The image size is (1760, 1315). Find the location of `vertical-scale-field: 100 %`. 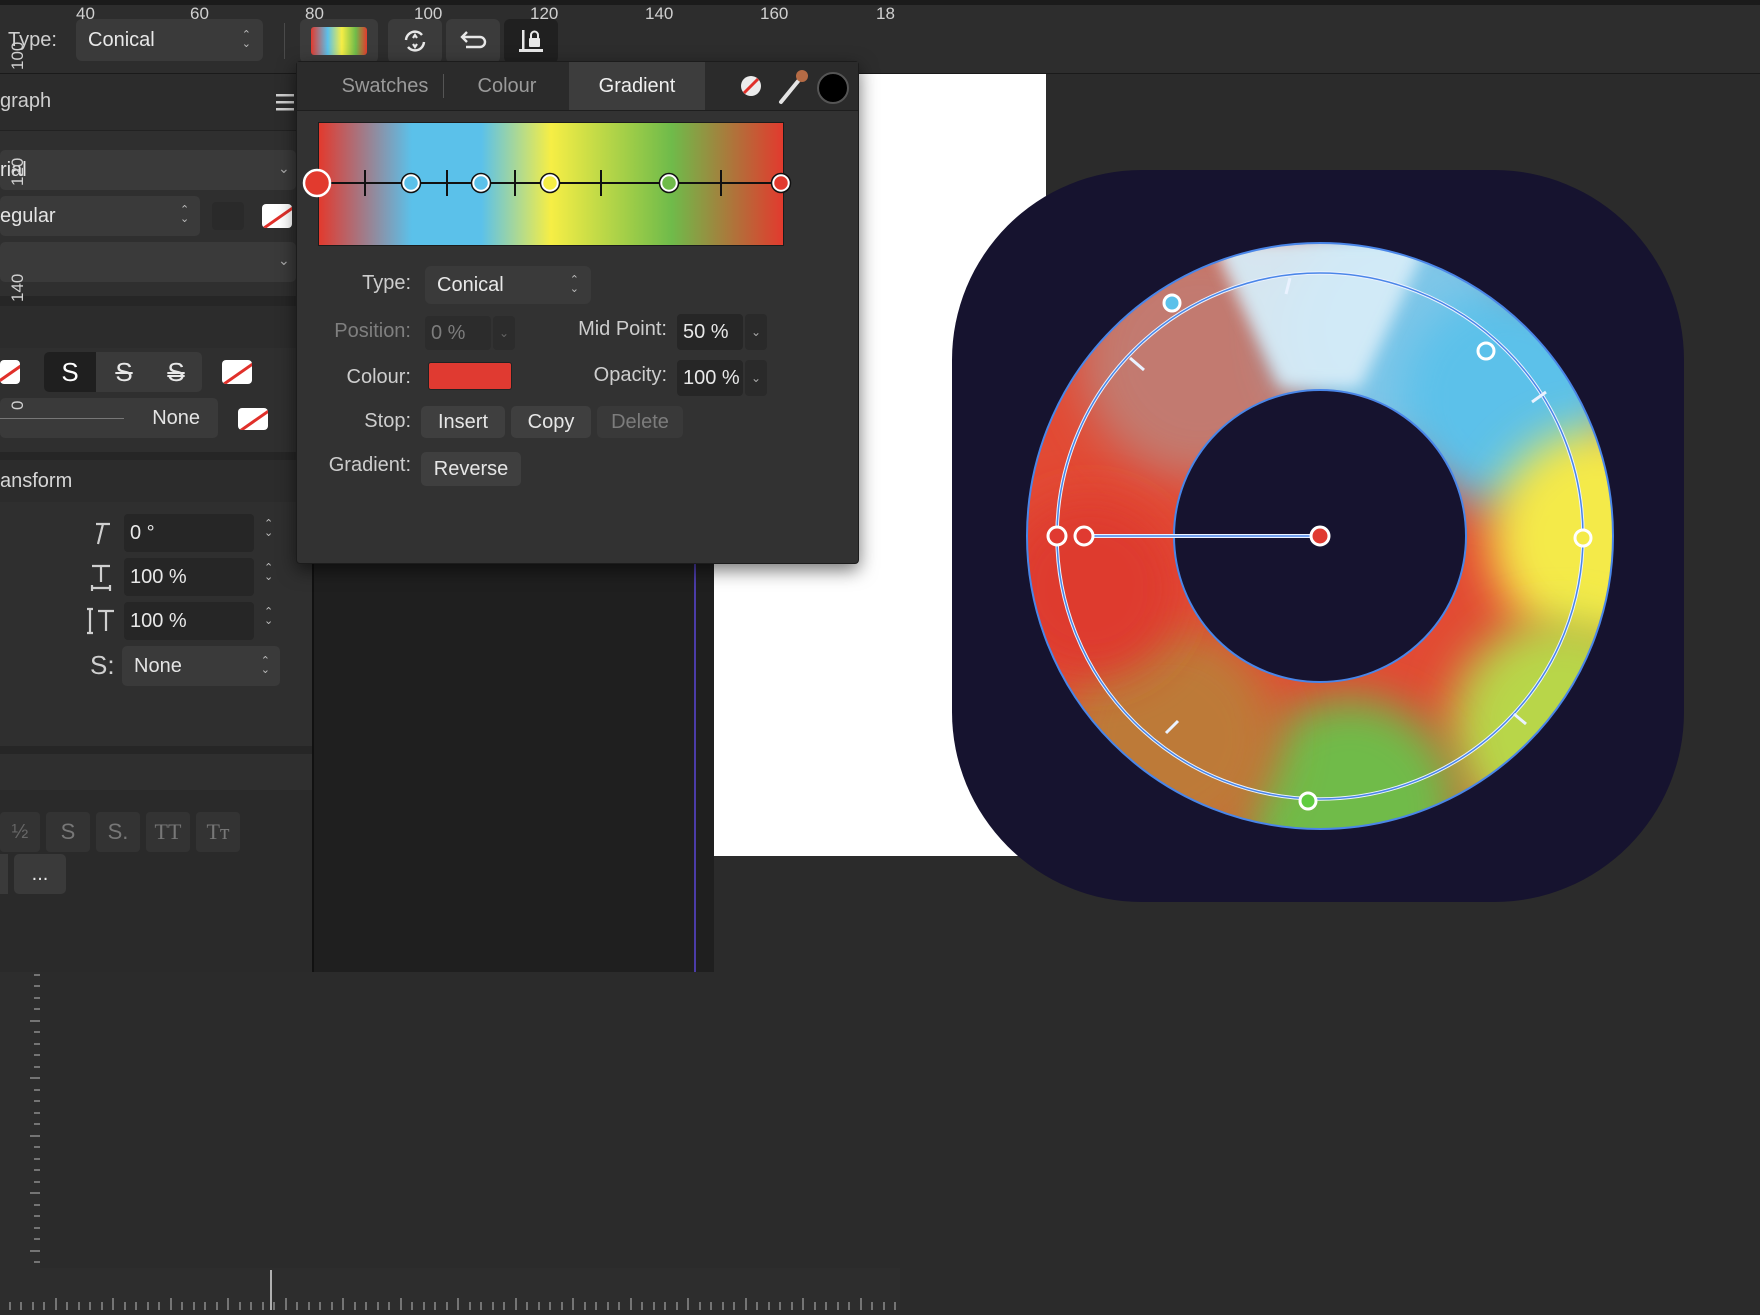

vertical-scale-field: 100 % is located at coordinates (189, 621).